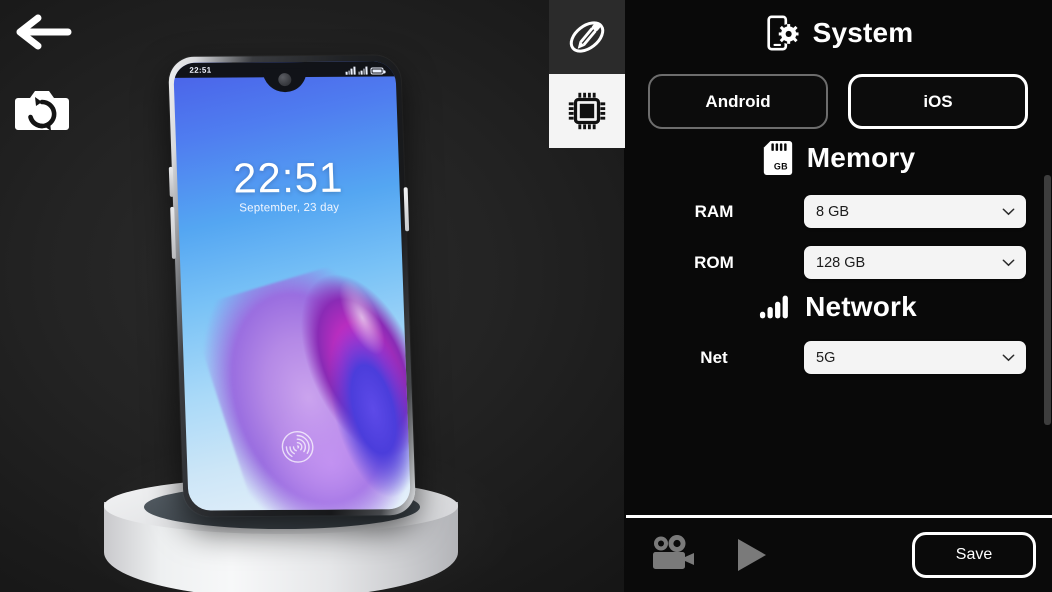 The width and height of the screenshot is (1052, 592). I want to click on lockscreen-date: September, 23 day, so click(289, 208).